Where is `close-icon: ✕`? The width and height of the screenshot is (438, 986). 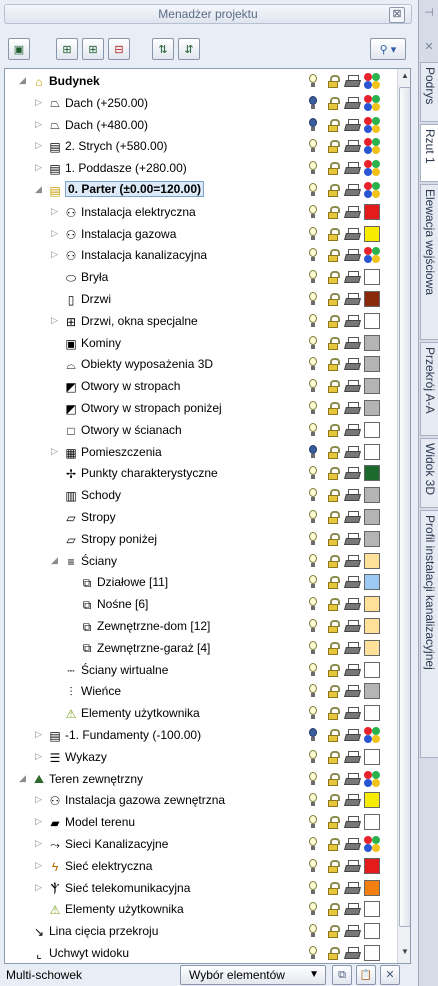
close-icon: ✕ is located at coordinates (429, 46).